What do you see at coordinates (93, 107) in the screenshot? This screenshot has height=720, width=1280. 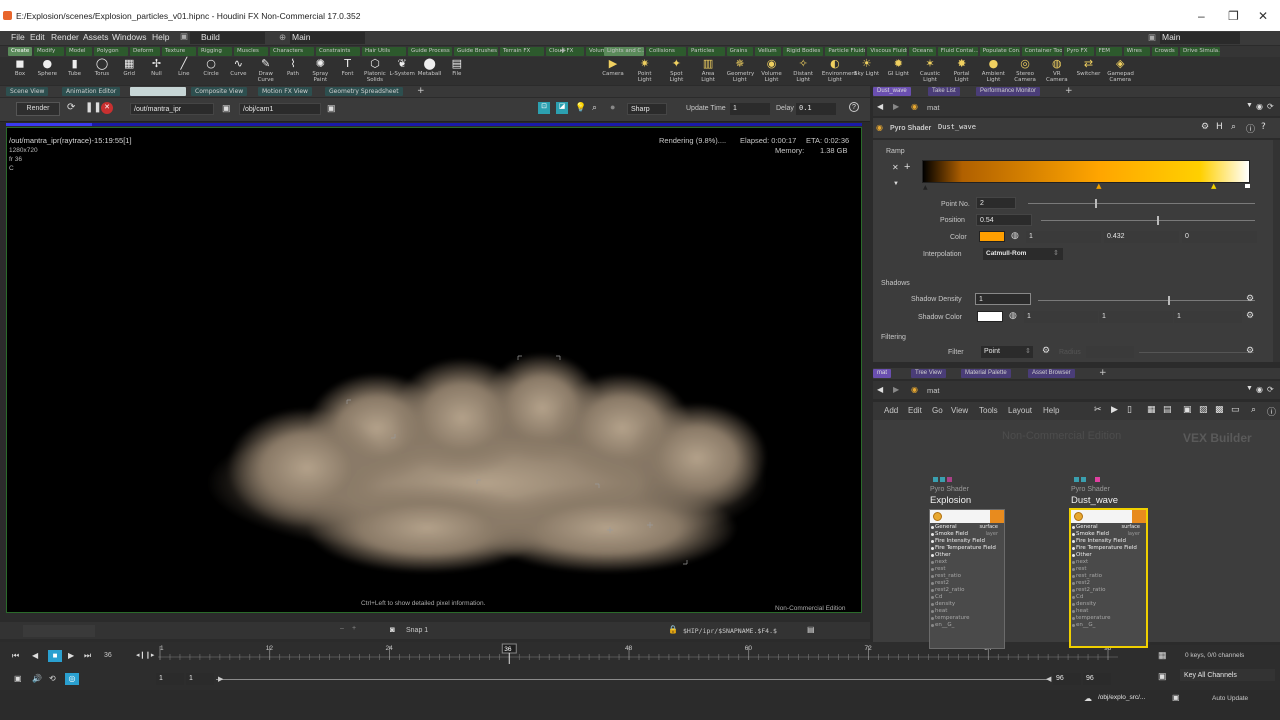 I see `pause-icon: ❚❚` at bounding box center [93, 107].